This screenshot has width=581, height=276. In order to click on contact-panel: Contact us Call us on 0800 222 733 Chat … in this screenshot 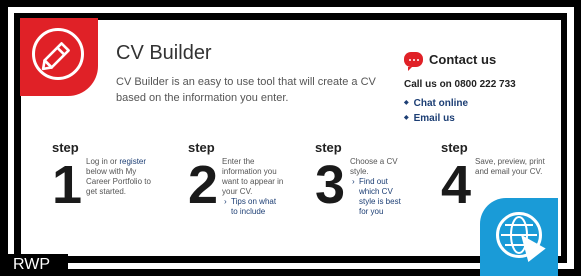, I will do `click(479, 89)`.